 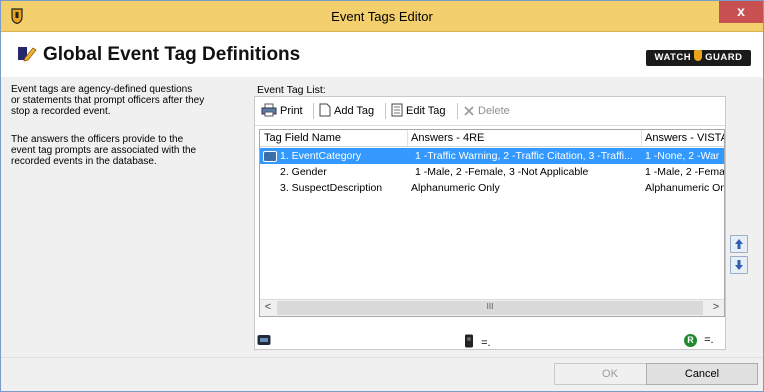 I want to click on legend-4re, so click(x=264, y=341).